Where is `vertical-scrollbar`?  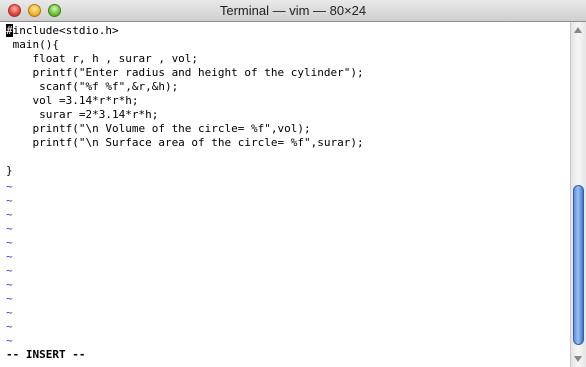 vertical-scrollbar is located at coordinates (578, 194).